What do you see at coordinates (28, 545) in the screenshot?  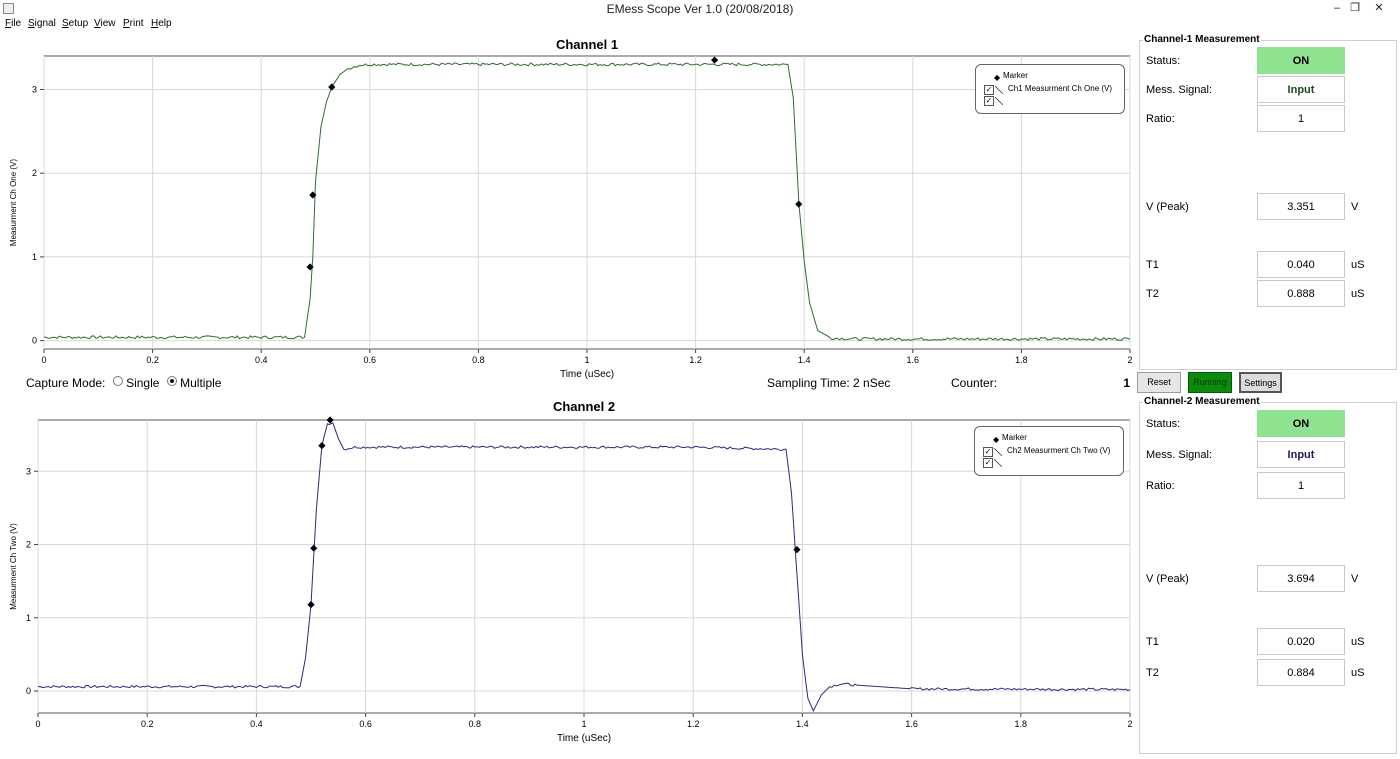 I see `y-tick-label: 2` at bounding box center [28, 545].